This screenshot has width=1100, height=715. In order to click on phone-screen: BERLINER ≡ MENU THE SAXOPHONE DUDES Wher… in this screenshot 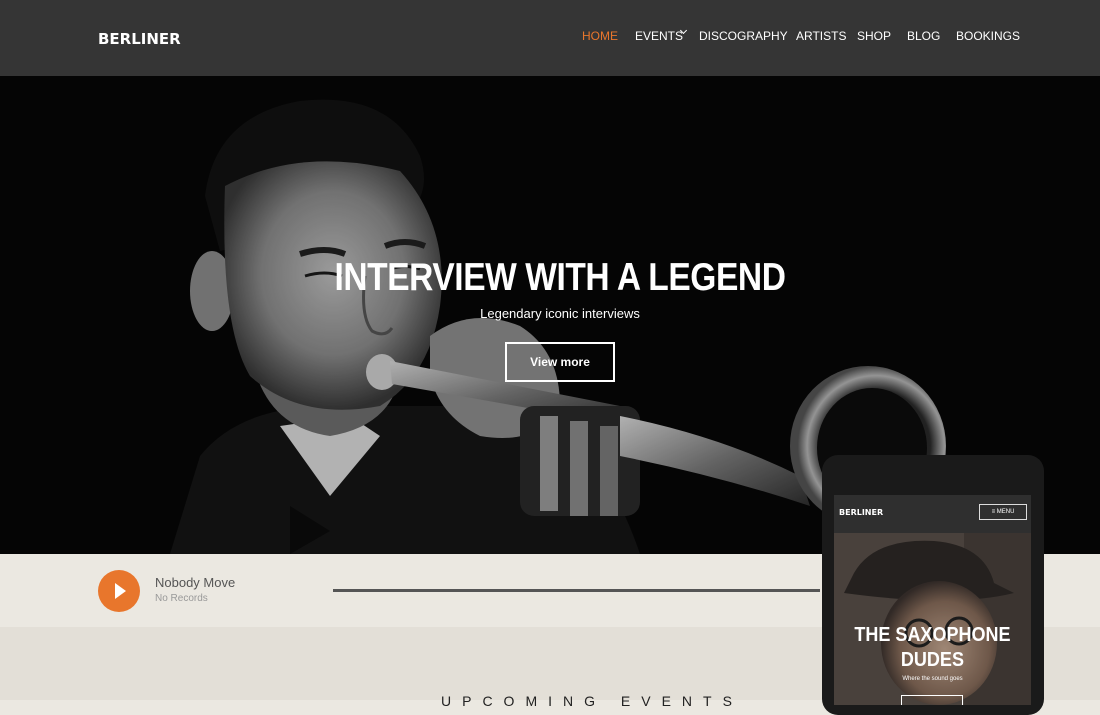, I will do `click(932, 600)`.